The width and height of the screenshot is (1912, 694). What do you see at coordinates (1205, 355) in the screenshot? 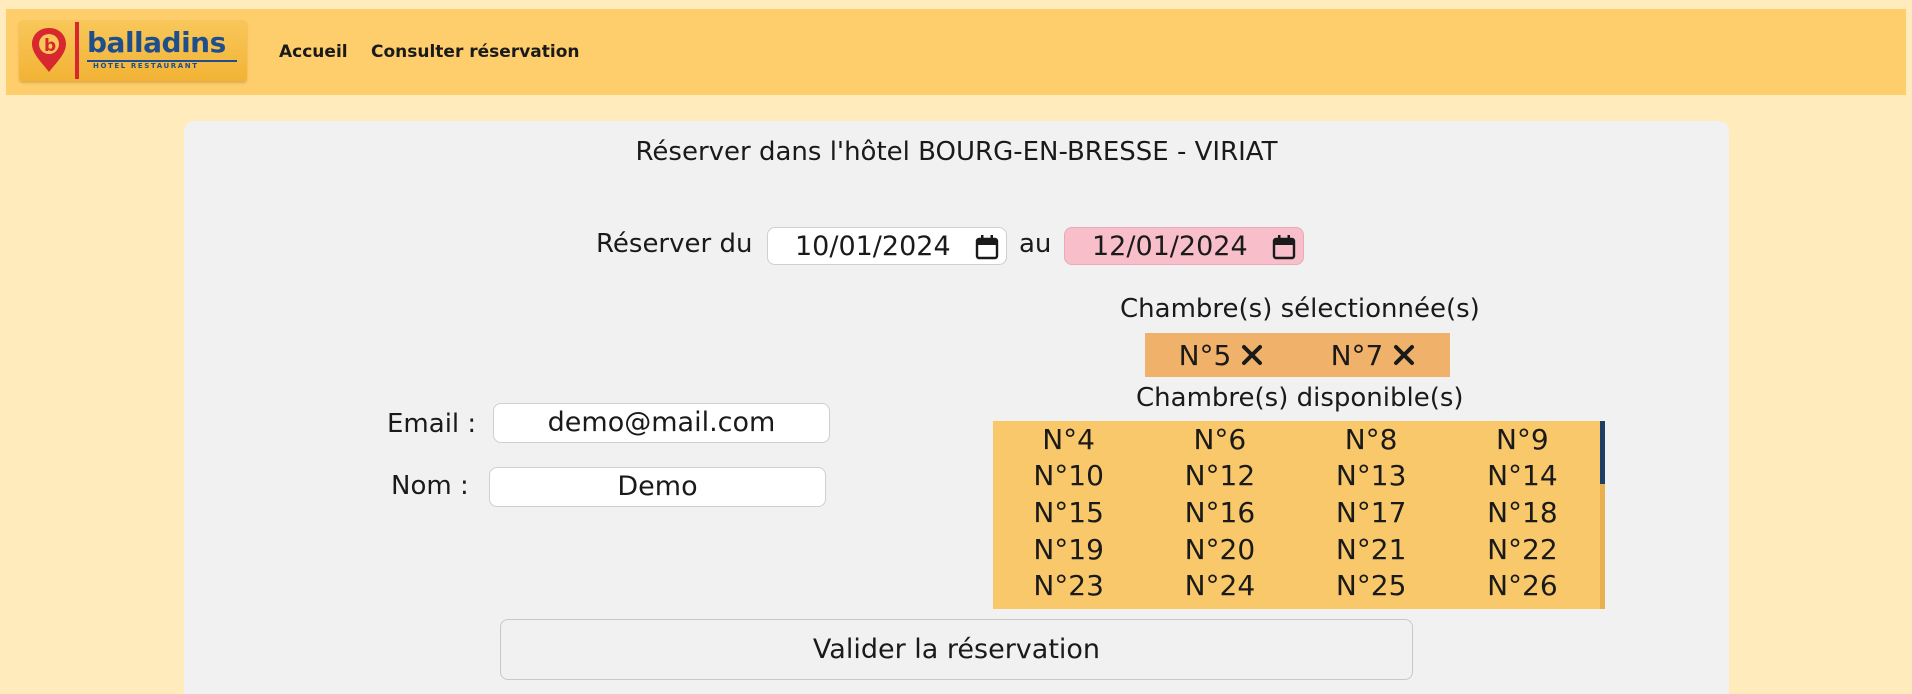
I see `selected-room-label: N°5` at bounding box center [1205, 355].